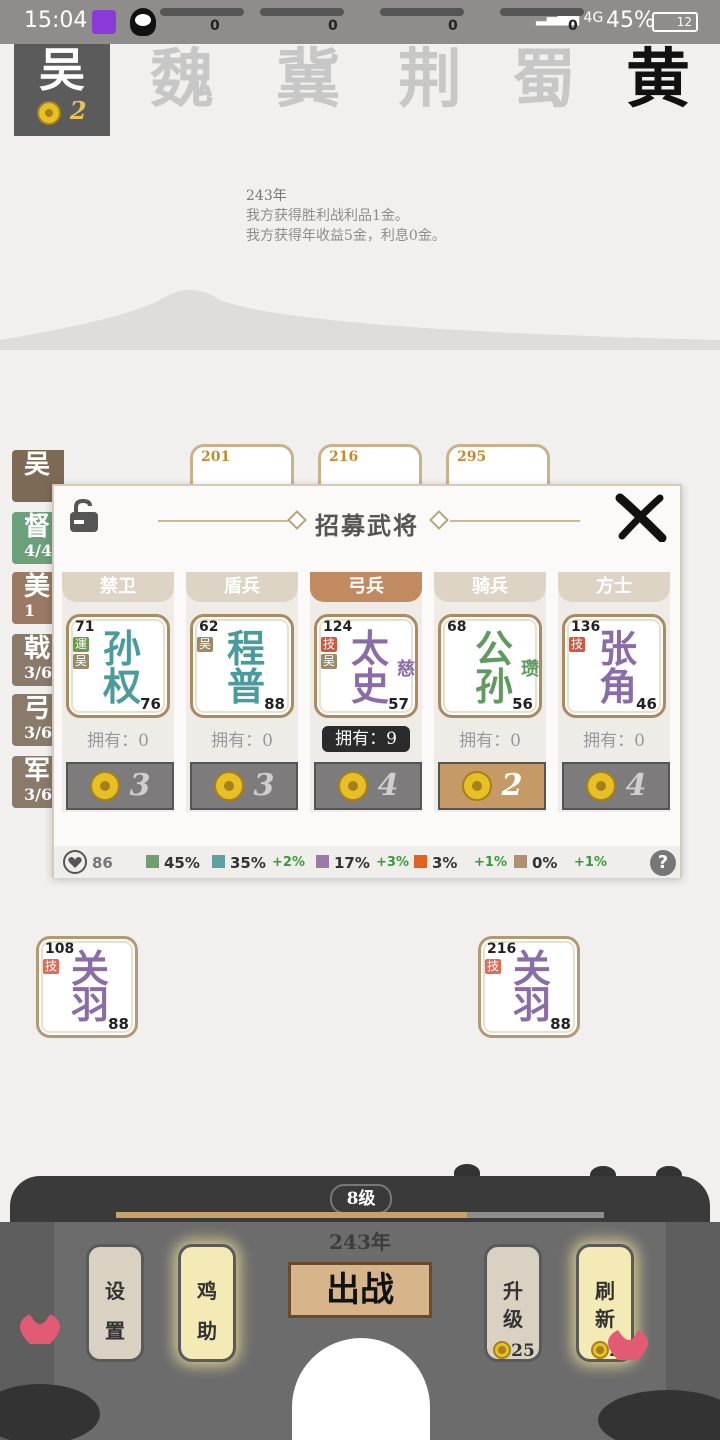 This screenshot has width=720, height=1440. Describe the element at coordinates (370, 648) in the screenshot. I see `general-name: 太` at that location.